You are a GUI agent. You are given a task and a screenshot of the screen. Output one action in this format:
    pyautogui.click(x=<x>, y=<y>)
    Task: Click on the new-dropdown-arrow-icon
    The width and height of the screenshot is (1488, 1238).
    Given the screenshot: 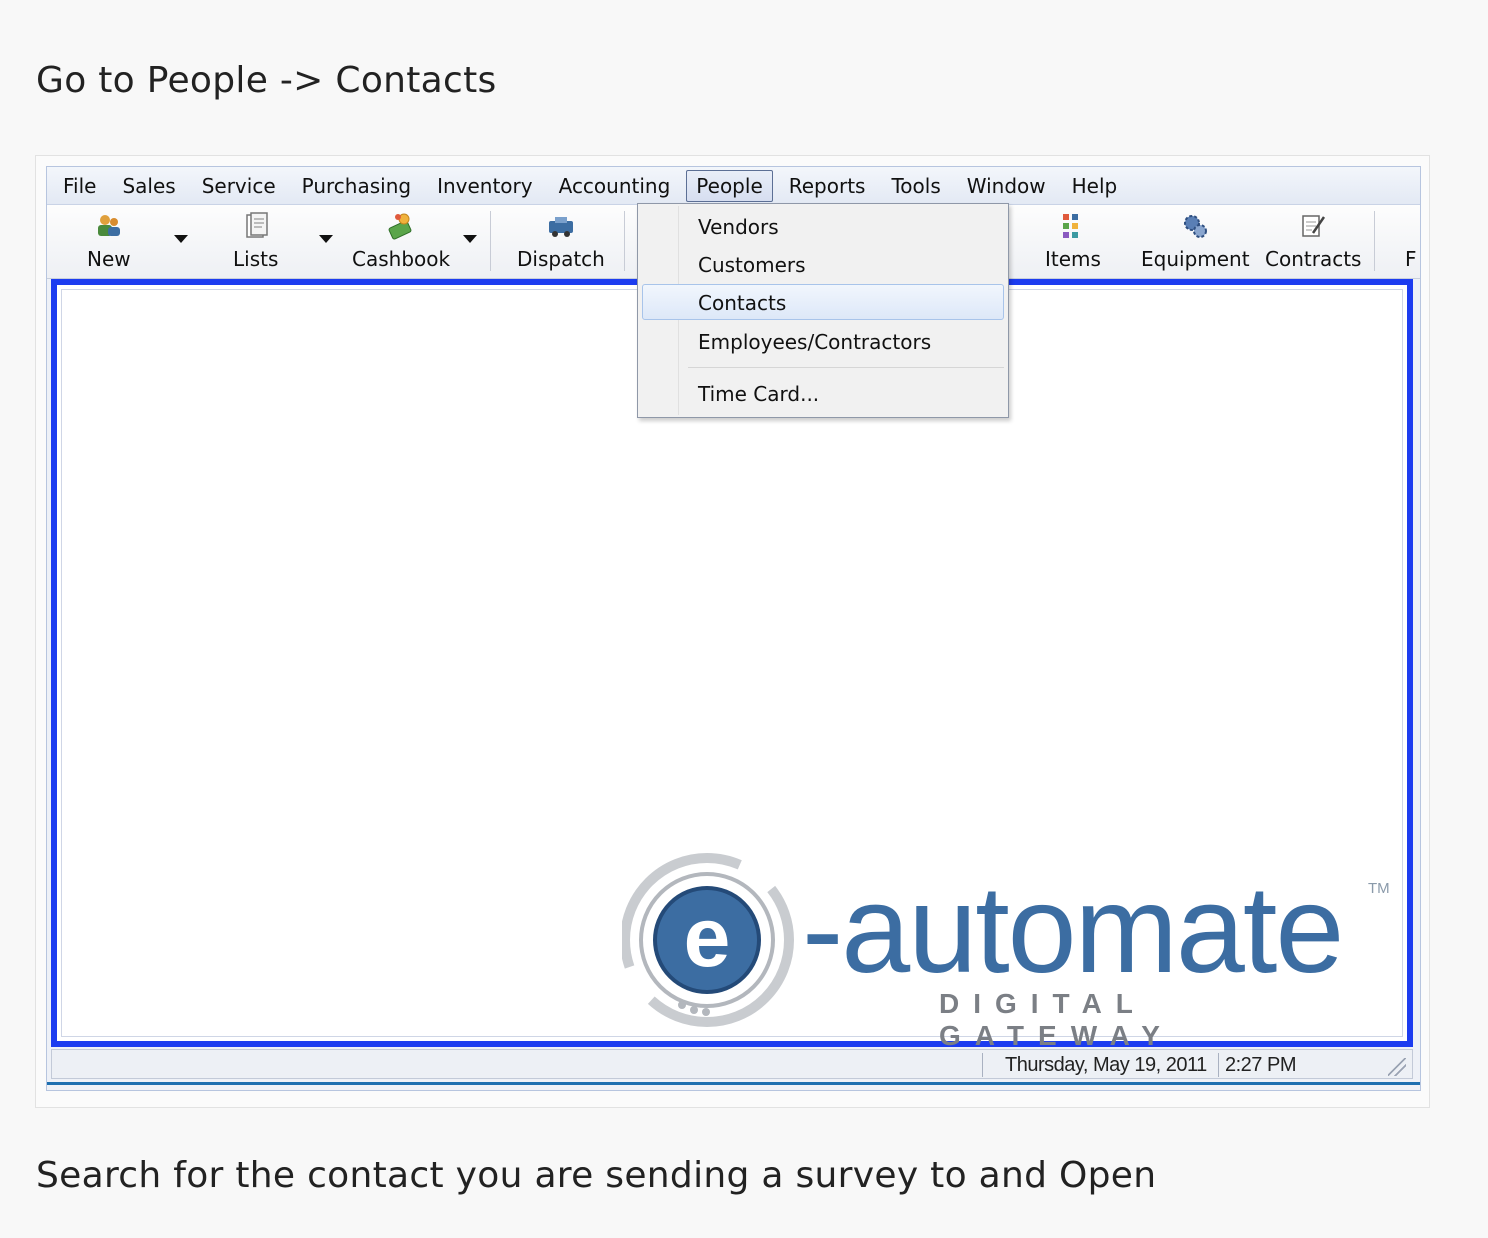 What is the action you would take?
    pyautogui.click(x=181, y=239)
    